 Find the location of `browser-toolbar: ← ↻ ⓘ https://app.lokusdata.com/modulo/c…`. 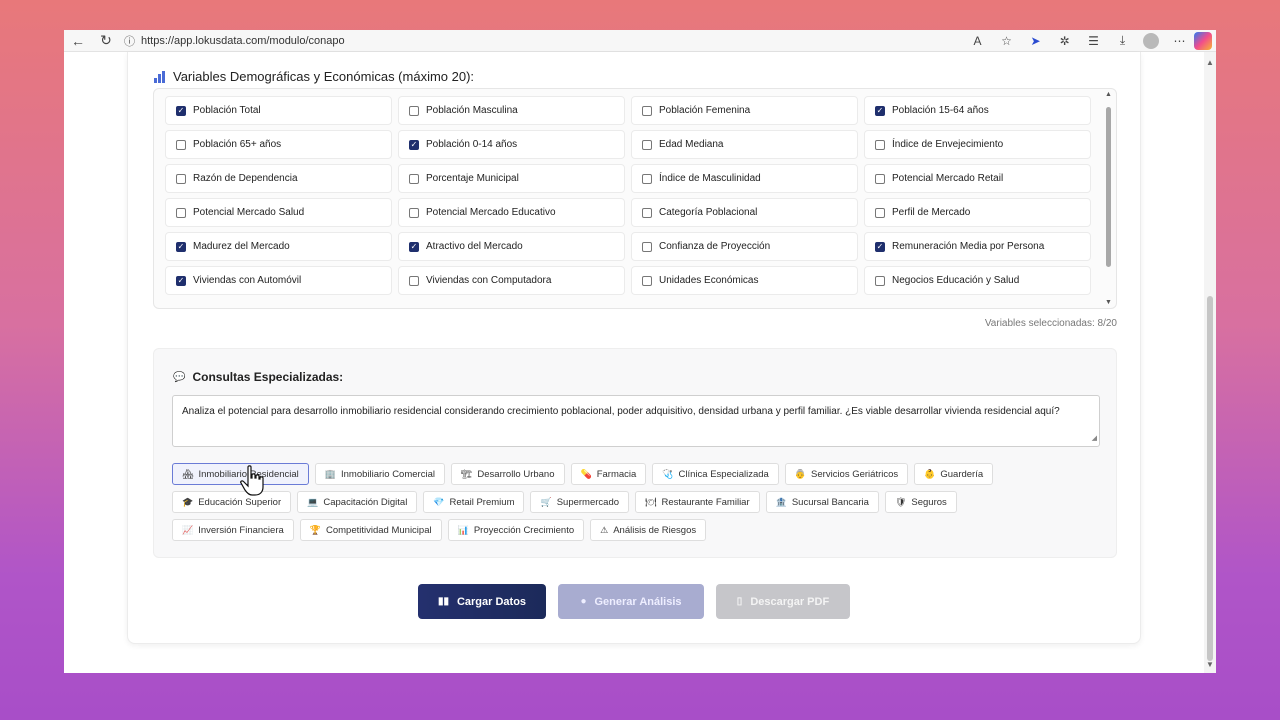

browser-toolbar: ← ↻ ⓘ https://app.lokusdata.com/modulo/c… is located at coordinates (640, 41).